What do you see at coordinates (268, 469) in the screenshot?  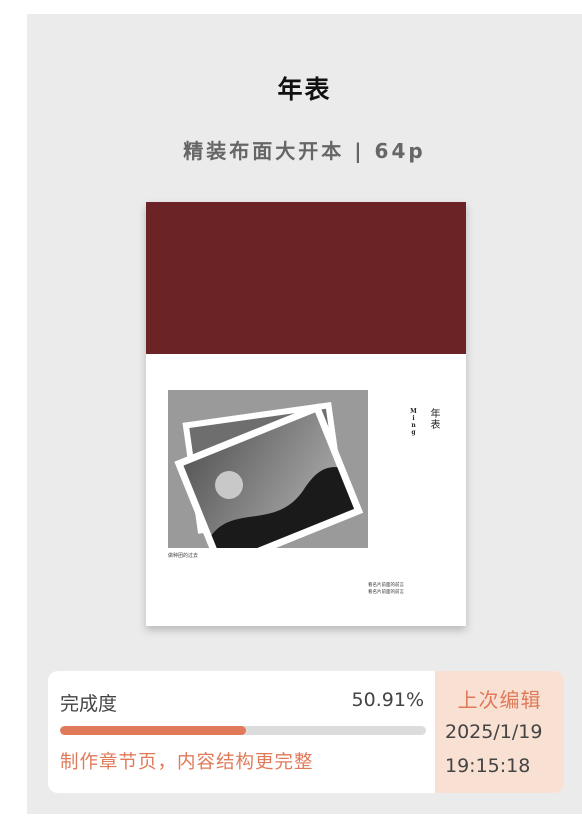 I see `image-placeholder-icon` at bounding box center [268, 469].